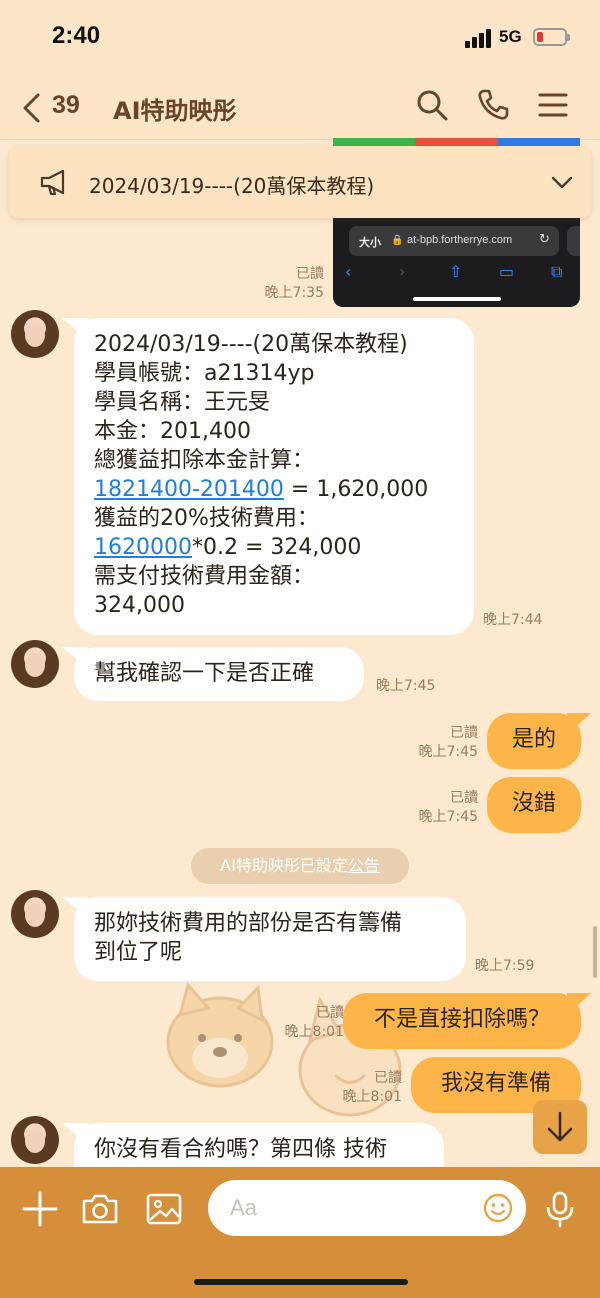  I want to click on message-time: 晚上7:59, so click(505, 966).